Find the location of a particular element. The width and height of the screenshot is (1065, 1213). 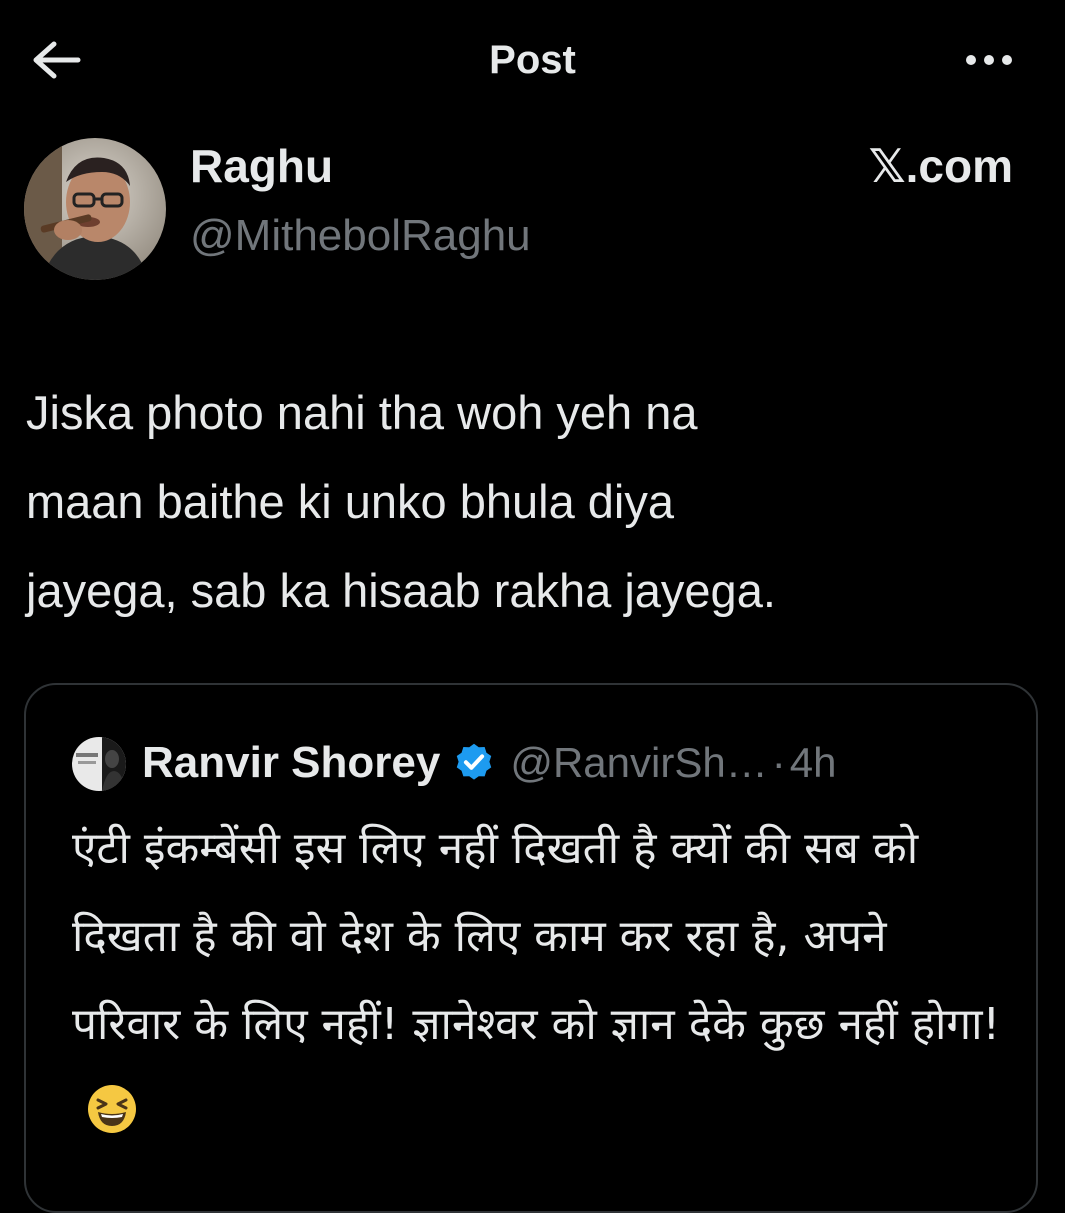

more-button is located at coordinates (989, 60).